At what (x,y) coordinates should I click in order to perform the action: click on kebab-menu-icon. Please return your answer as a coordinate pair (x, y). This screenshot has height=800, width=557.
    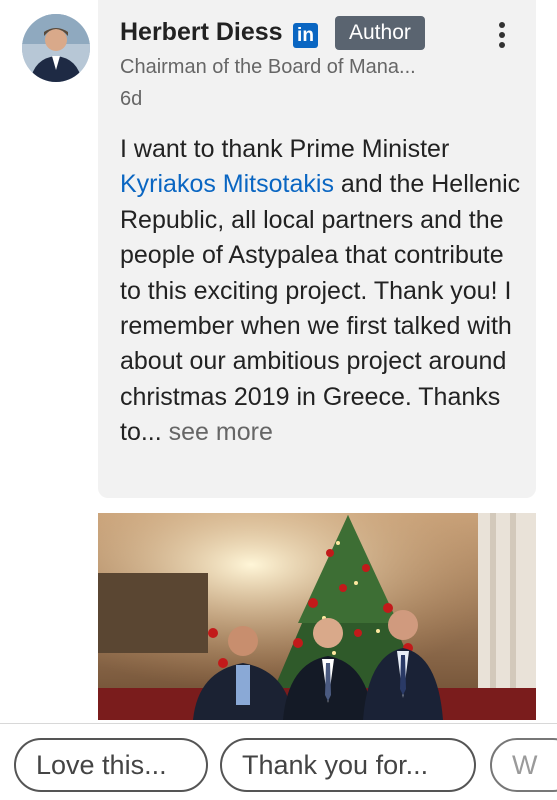
    Looking at the image, I should click on (502, 37).